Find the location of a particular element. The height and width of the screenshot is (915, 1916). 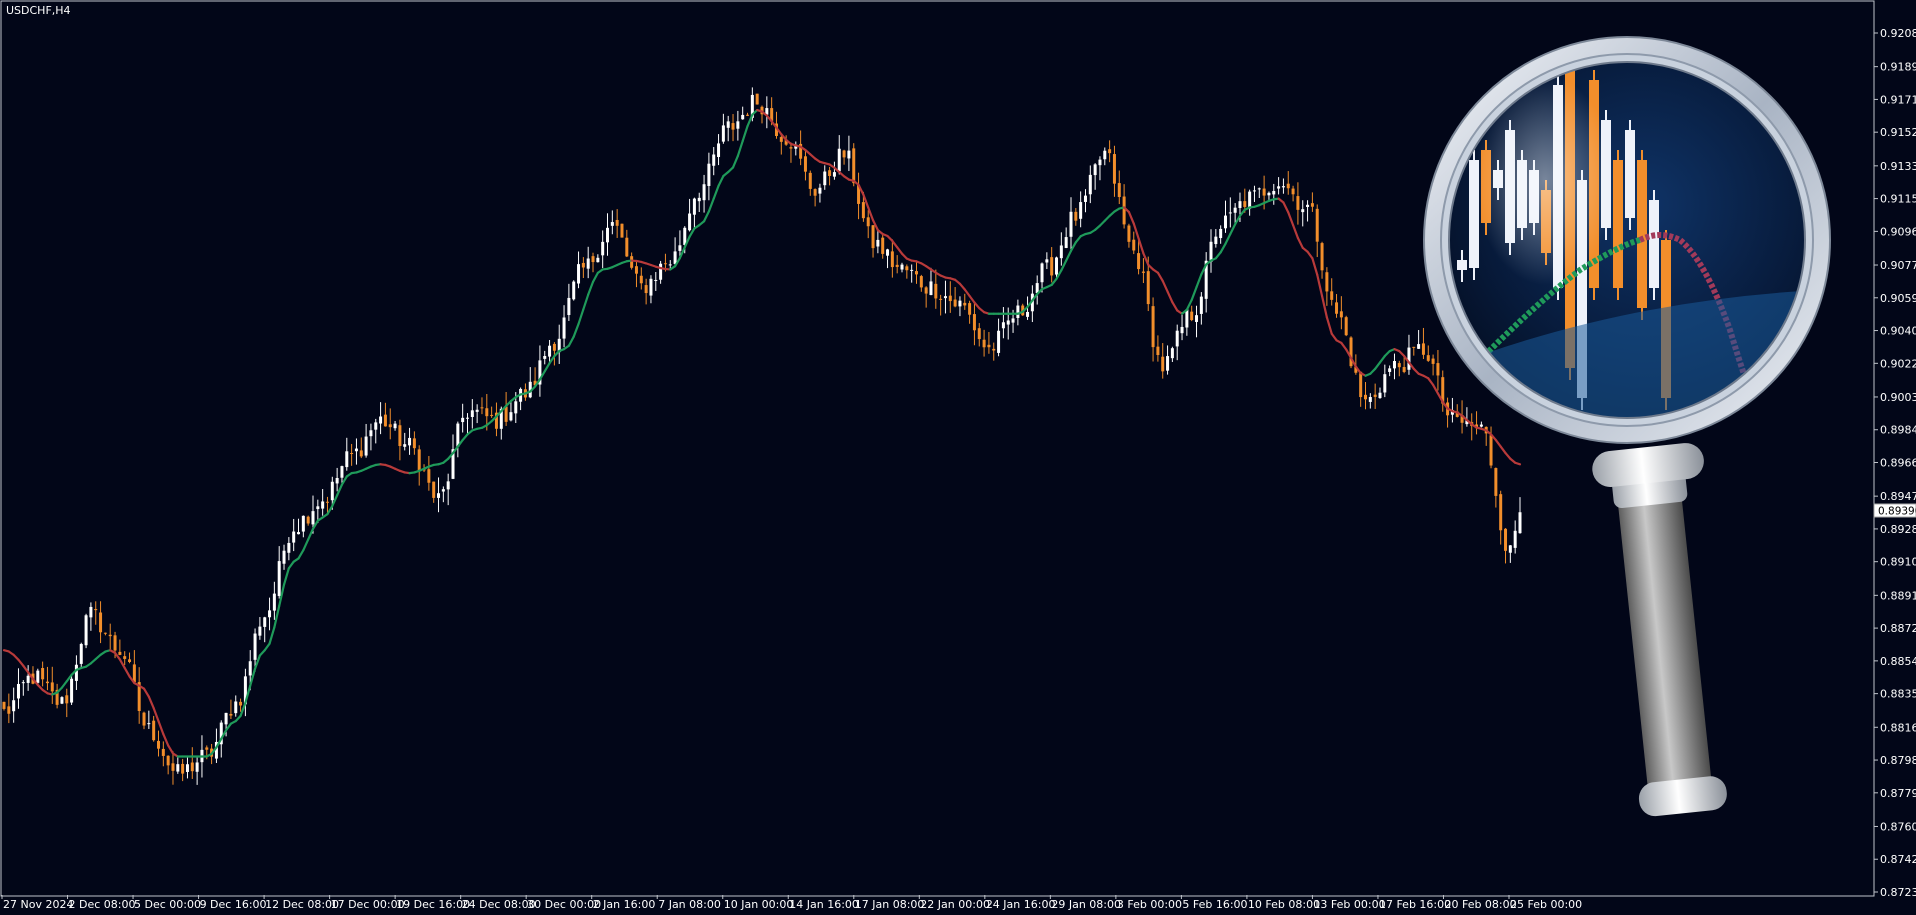

y-tick-label: 0.91710 is located at coordinates (1898, 99).